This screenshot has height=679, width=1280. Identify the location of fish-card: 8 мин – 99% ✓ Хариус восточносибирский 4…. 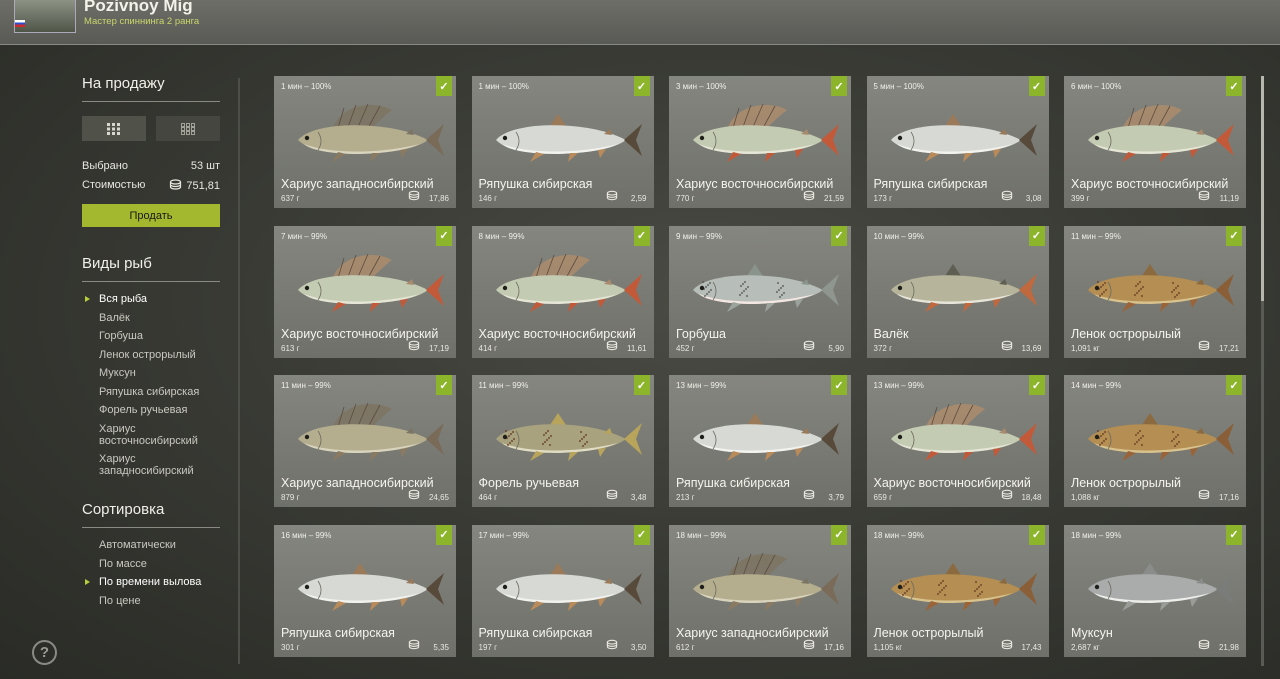
(562, 291).